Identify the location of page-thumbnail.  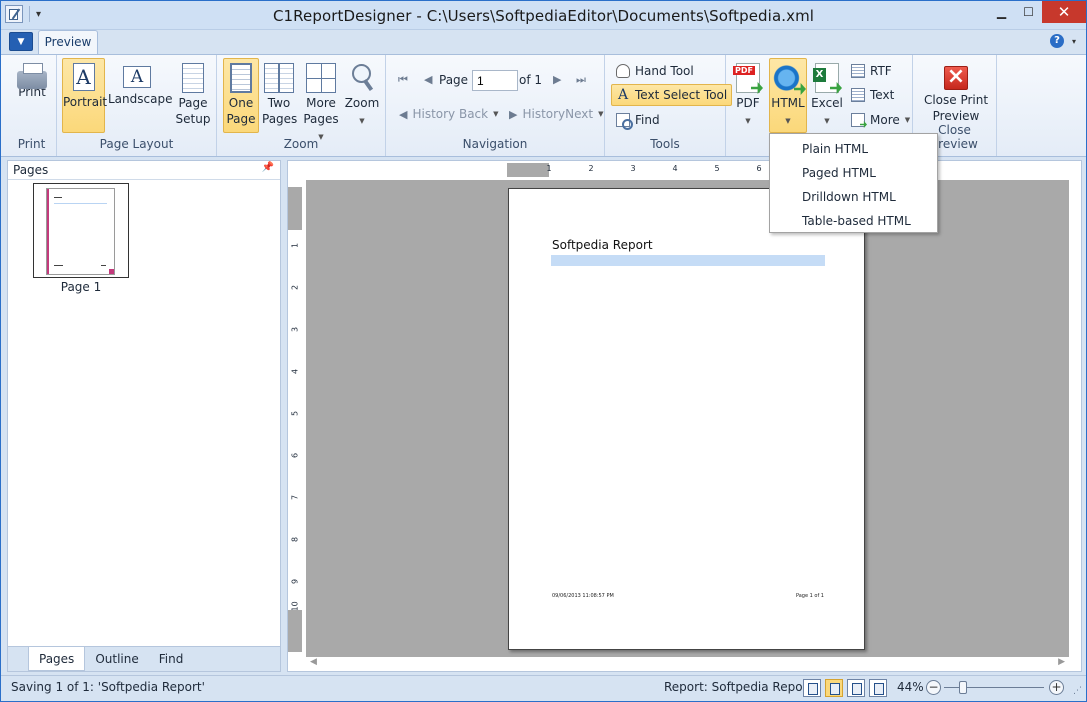
(81, 230).